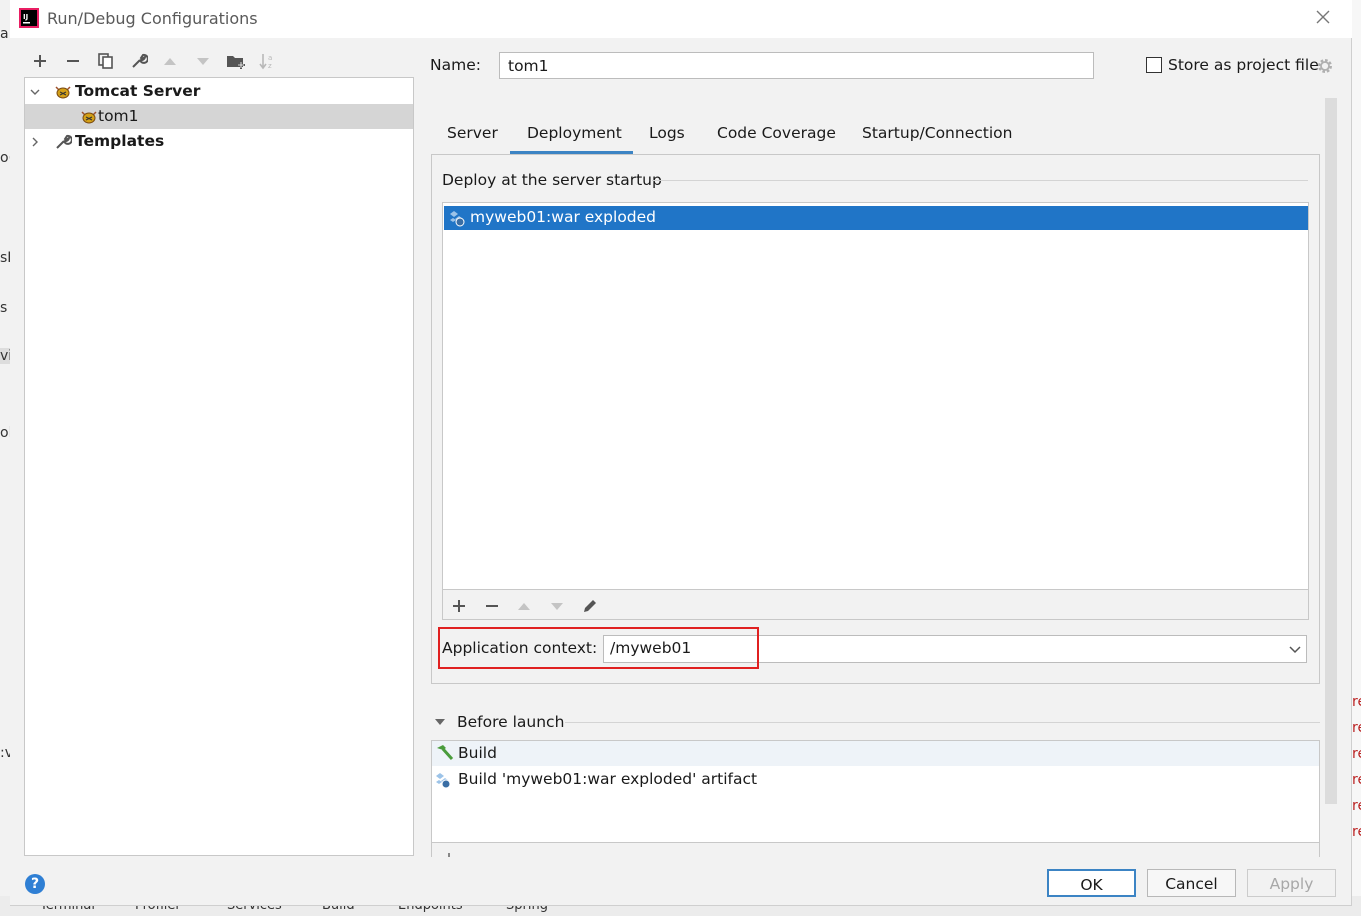  I want to click on store-as-project-file-label: Store as project file, so click(1243, 65).